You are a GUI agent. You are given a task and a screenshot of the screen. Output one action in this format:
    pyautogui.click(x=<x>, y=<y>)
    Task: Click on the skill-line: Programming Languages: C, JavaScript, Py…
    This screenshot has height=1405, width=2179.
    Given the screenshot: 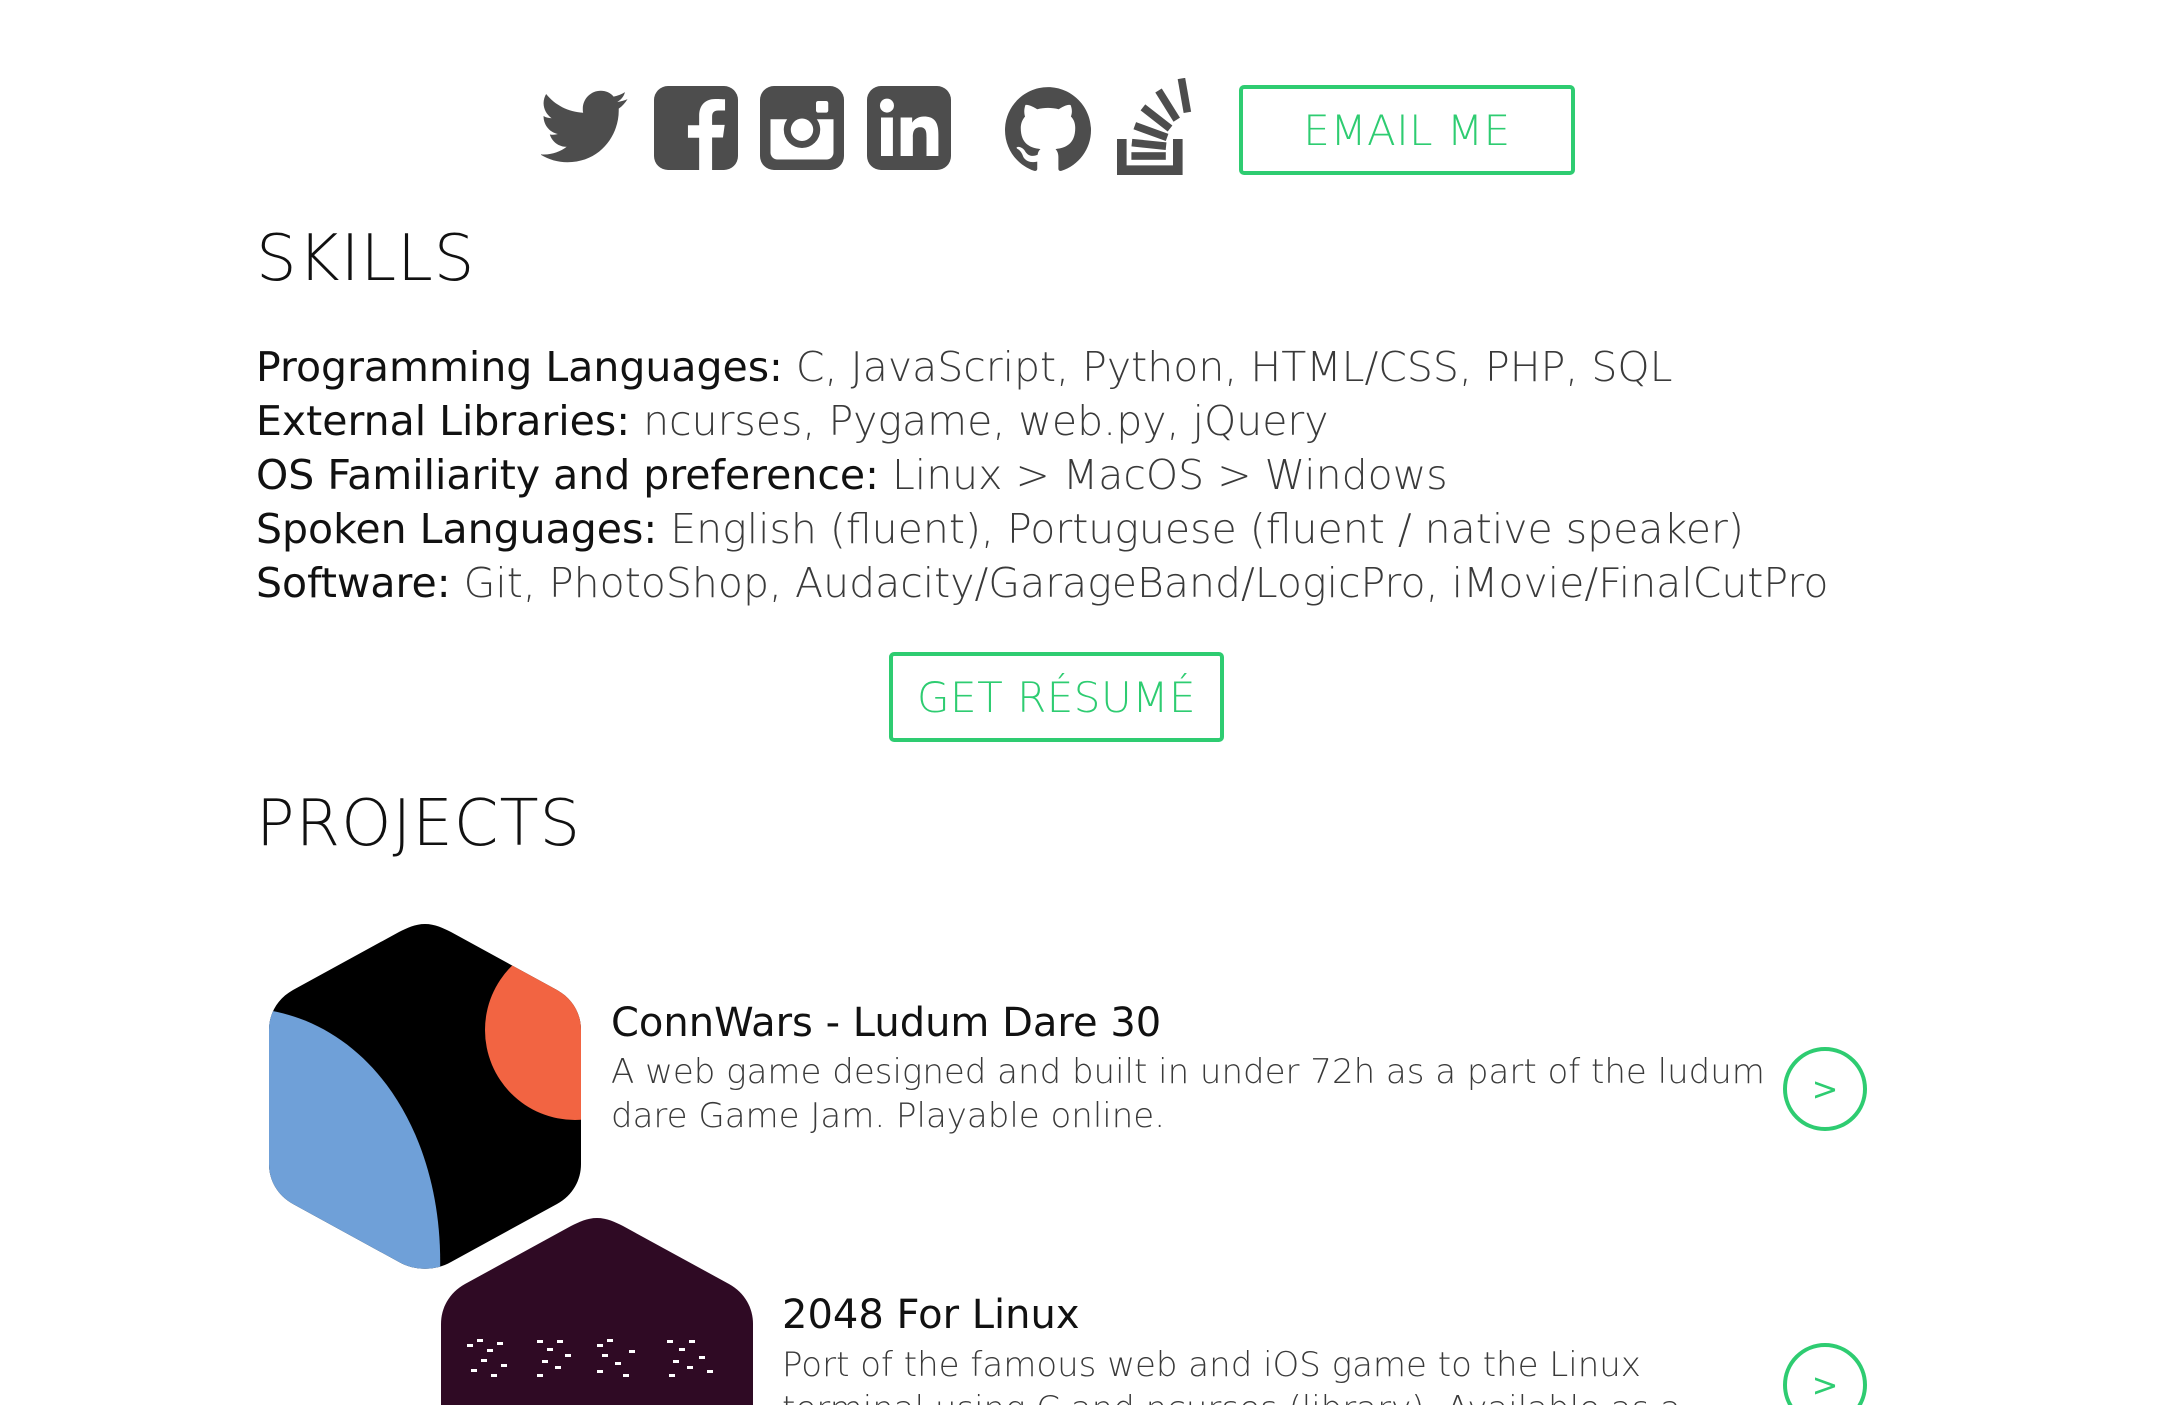 What is the action you would take?
    pyautogui.click(x=1166, y=367)
    